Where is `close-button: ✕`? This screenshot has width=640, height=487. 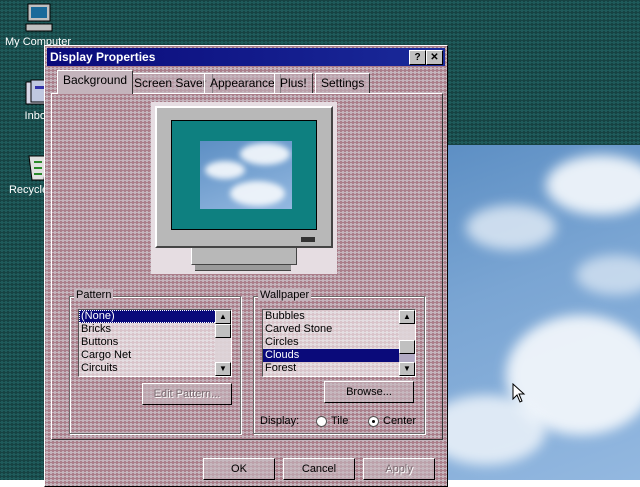
close-button: ✕ is located at coordinates (434, 57).